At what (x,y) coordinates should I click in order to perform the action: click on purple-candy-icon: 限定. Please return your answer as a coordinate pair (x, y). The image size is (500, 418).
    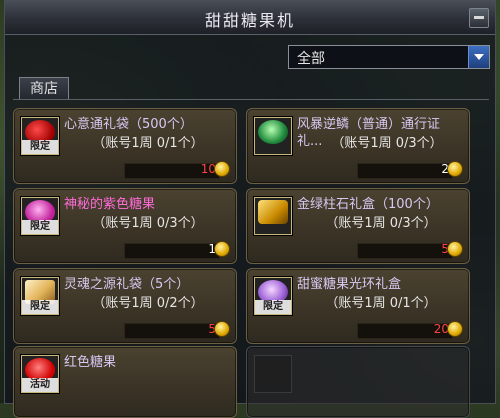
    Looking at the image, I should click on (40, 216).